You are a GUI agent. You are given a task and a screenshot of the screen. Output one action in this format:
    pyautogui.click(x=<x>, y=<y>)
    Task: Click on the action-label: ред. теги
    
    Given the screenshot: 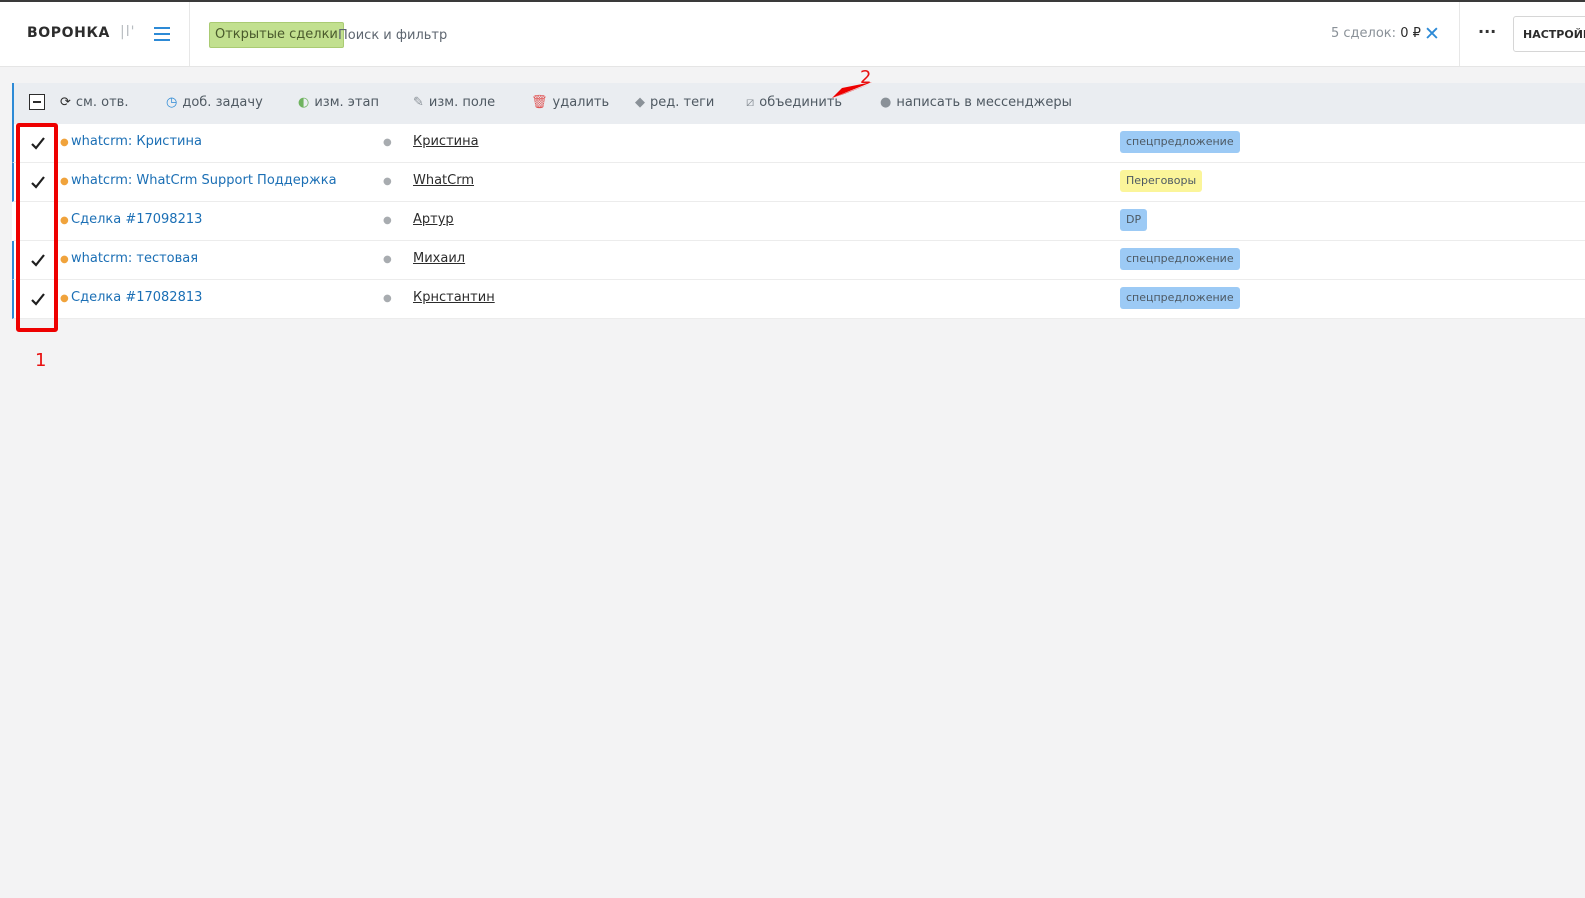 What is the action you would take?
    pyautogui.click(x=682, y=102)
    